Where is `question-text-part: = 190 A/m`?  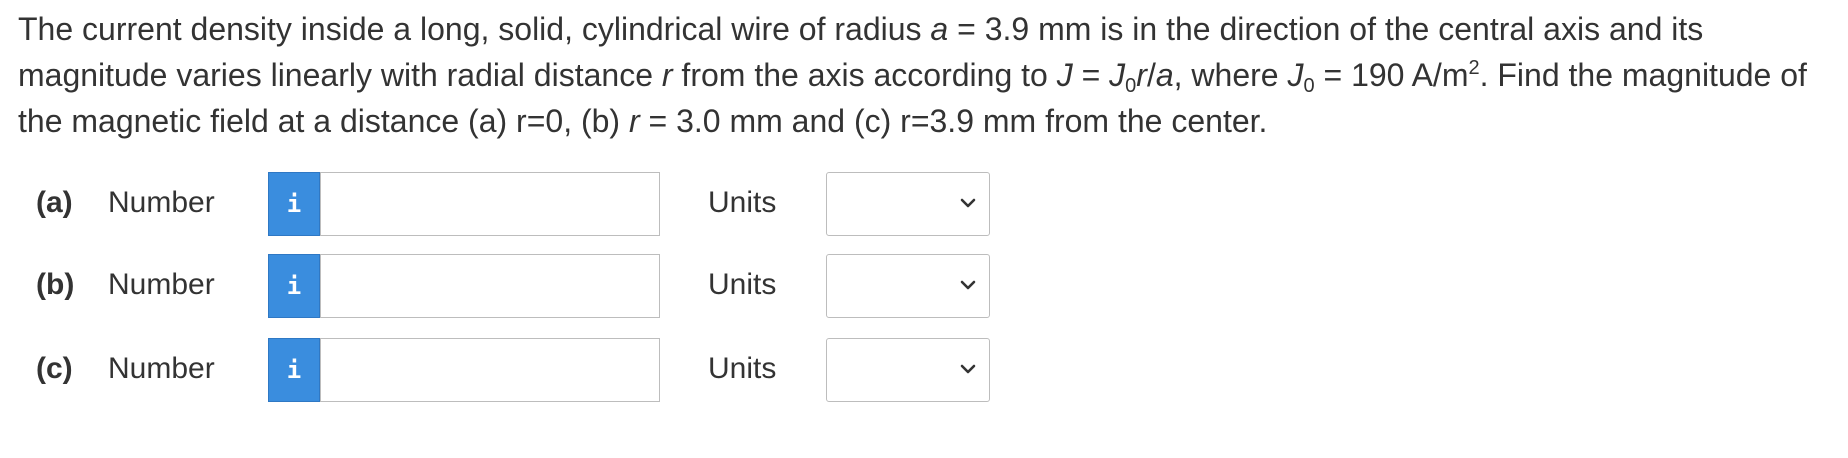 question-text-part: = 190 A/m is located at coordinates (1391, 75).